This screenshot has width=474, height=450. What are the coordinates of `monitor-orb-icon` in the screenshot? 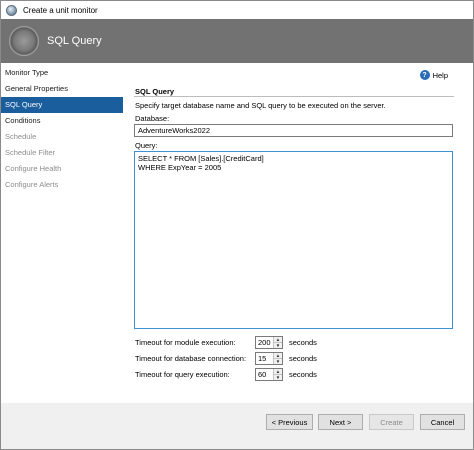 It's located at (11, 10).